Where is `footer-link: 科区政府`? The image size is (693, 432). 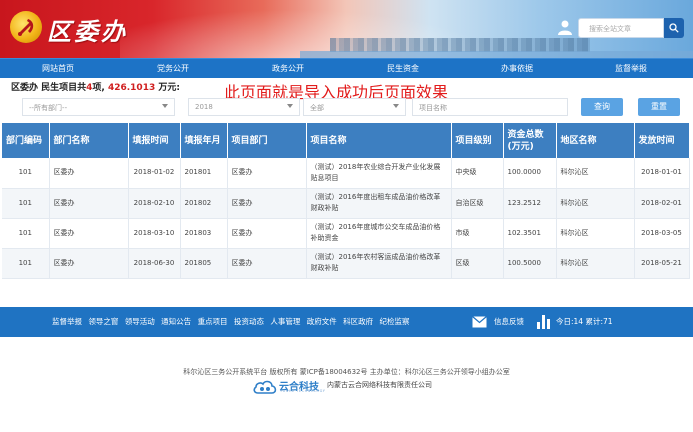 footer-link: 科区政府 is located at coordinates (358, 321).